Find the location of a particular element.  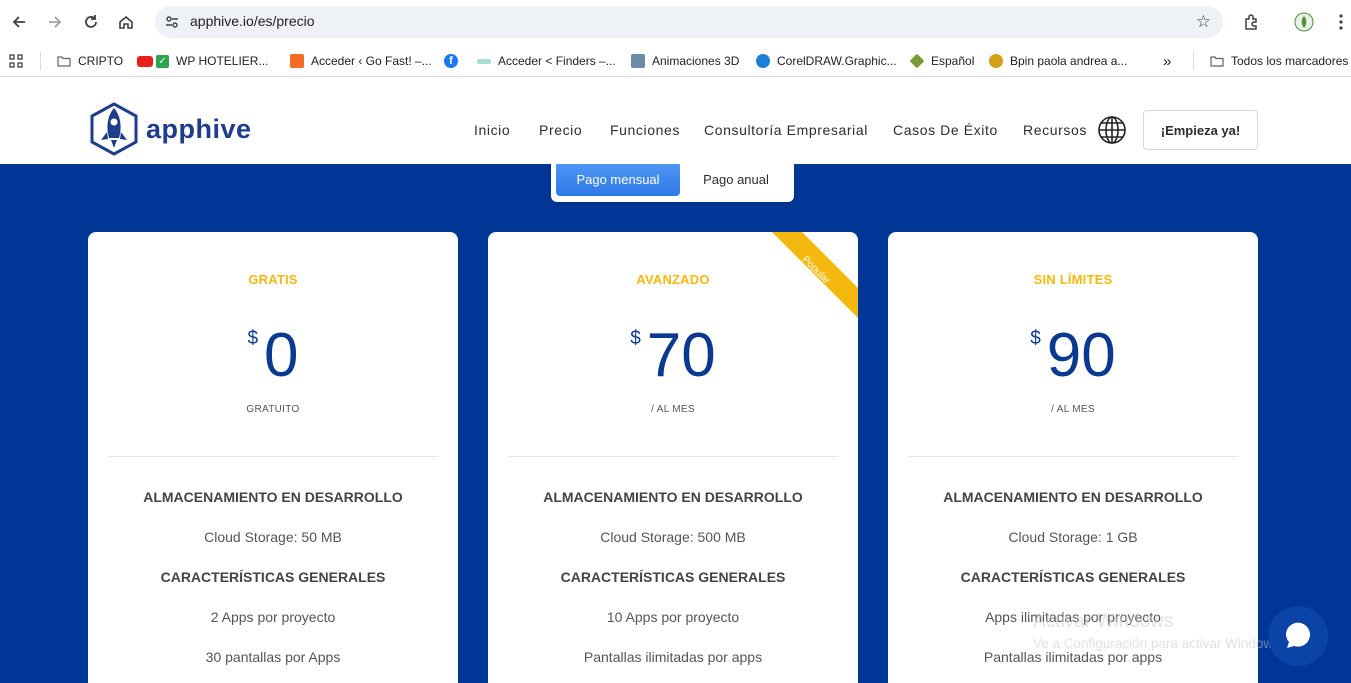

plan-price: $90 is located at coordinates (1073, 356).